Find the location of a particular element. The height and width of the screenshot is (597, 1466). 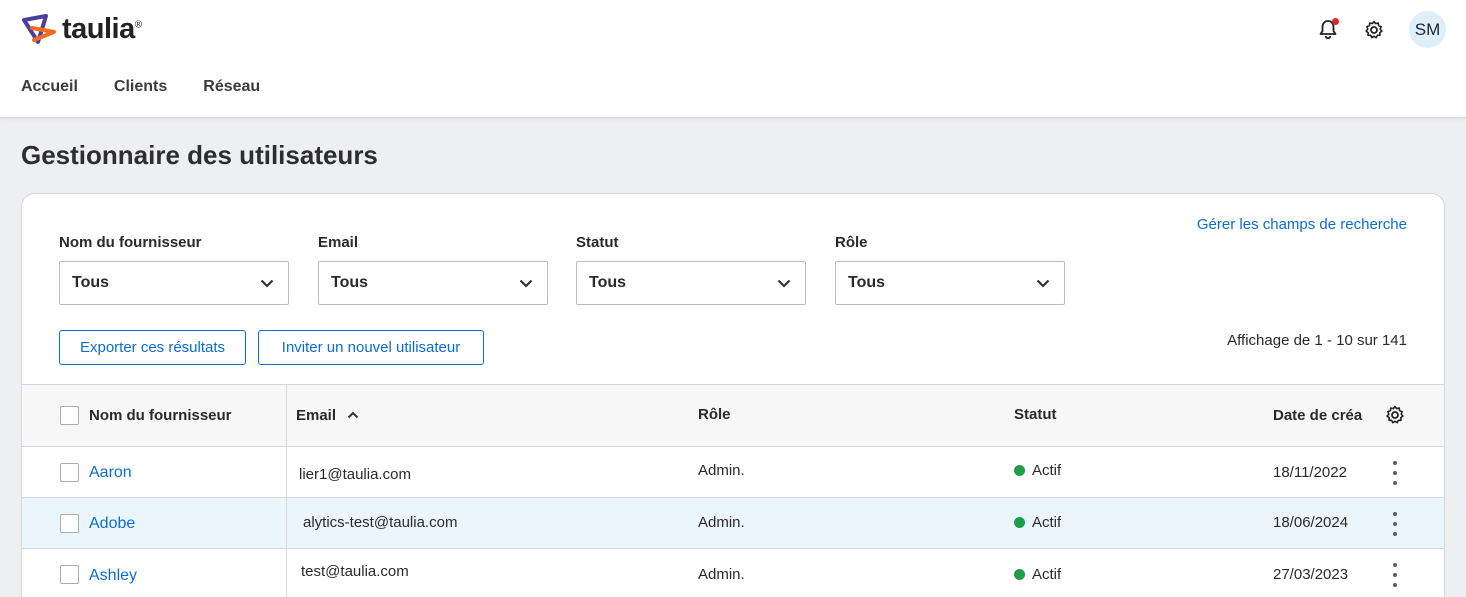

header-actions: SM is located at coordinates (1381, 29).